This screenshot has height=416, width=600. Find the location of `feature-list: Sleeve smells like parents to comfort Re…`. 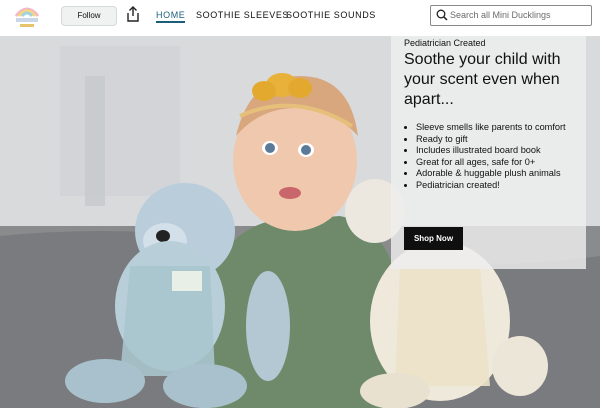

feature-list: Sleeve smells like parents to comfort Re… is located at coordinates (498, 156).